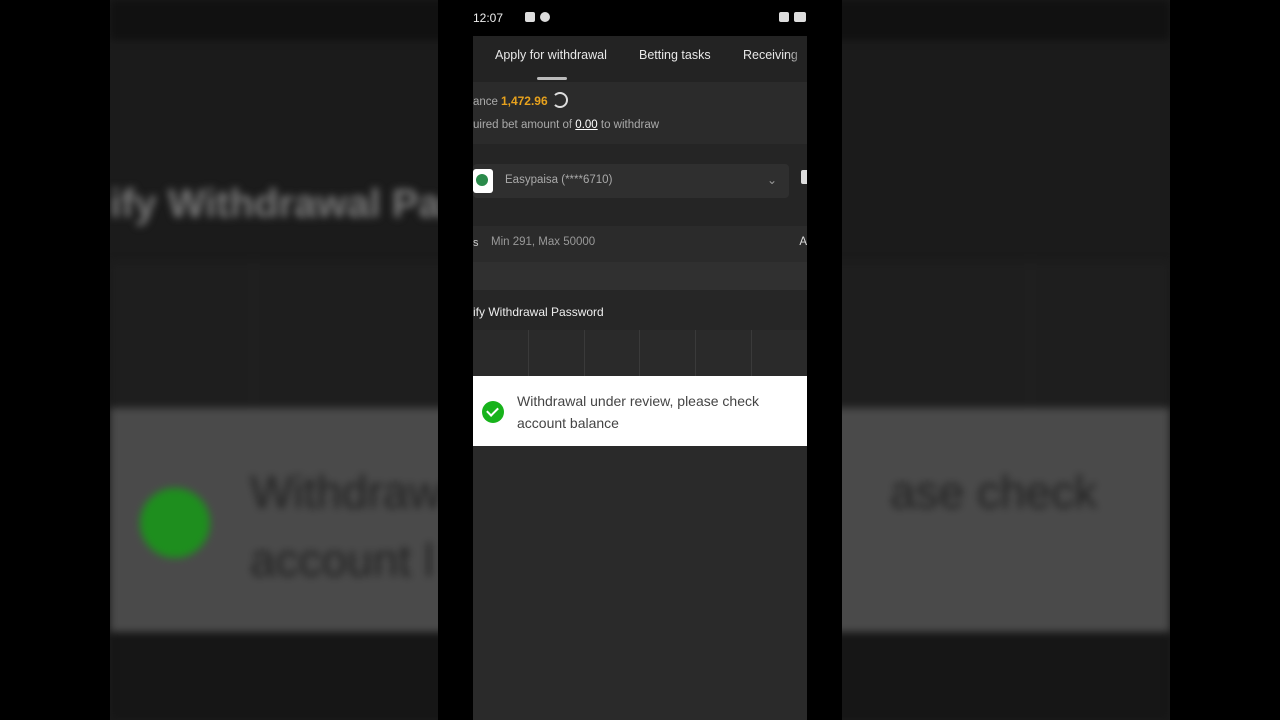 Image resolution: width=1280 pixels, height=720 pixels. Describe the element at coordinates (175, 523) in the screenshot. I see `bg-check-icon` at that location.